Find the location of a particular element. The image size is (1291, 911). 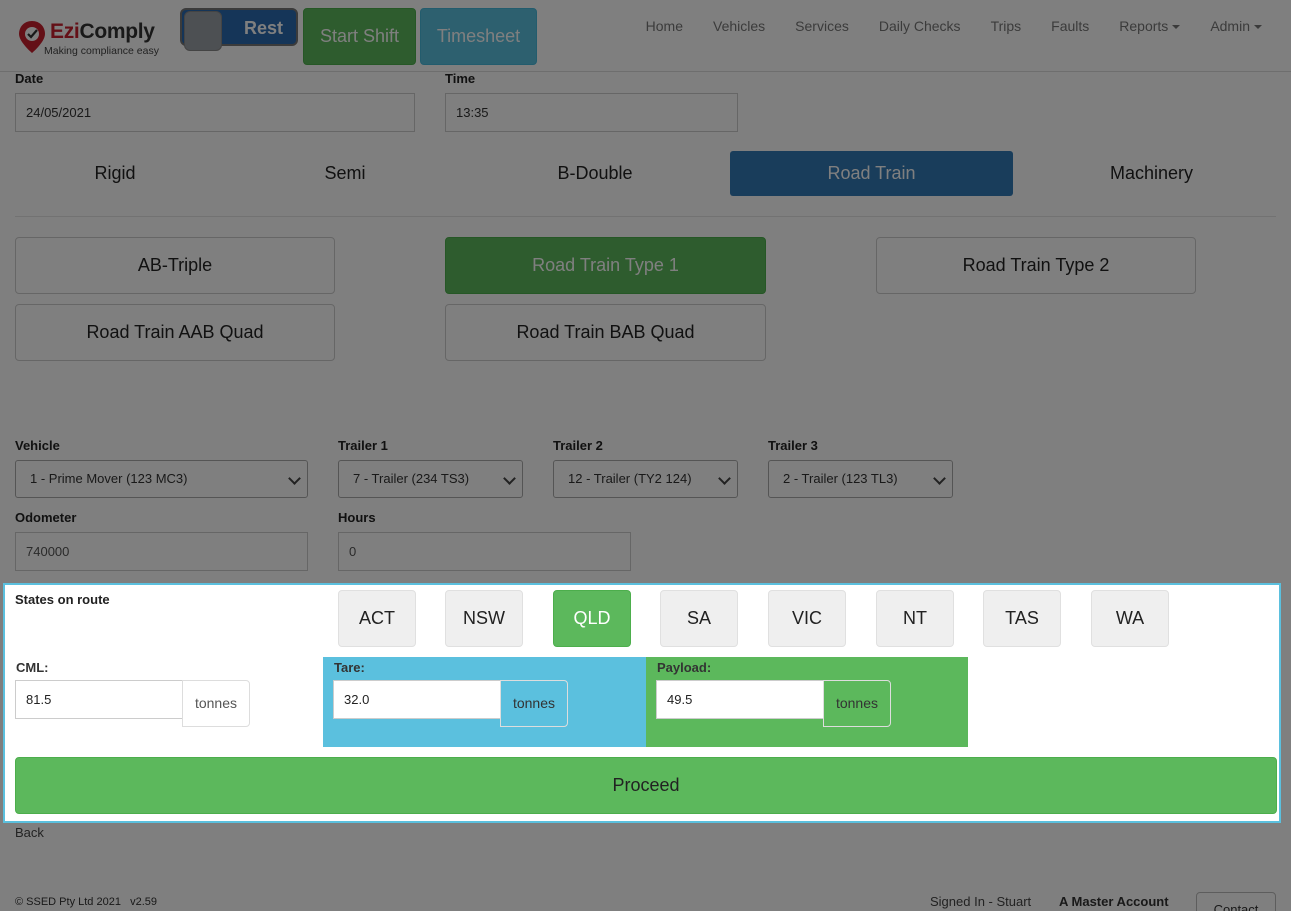

state-nt-button: NT is located at coordinates (915, 618).